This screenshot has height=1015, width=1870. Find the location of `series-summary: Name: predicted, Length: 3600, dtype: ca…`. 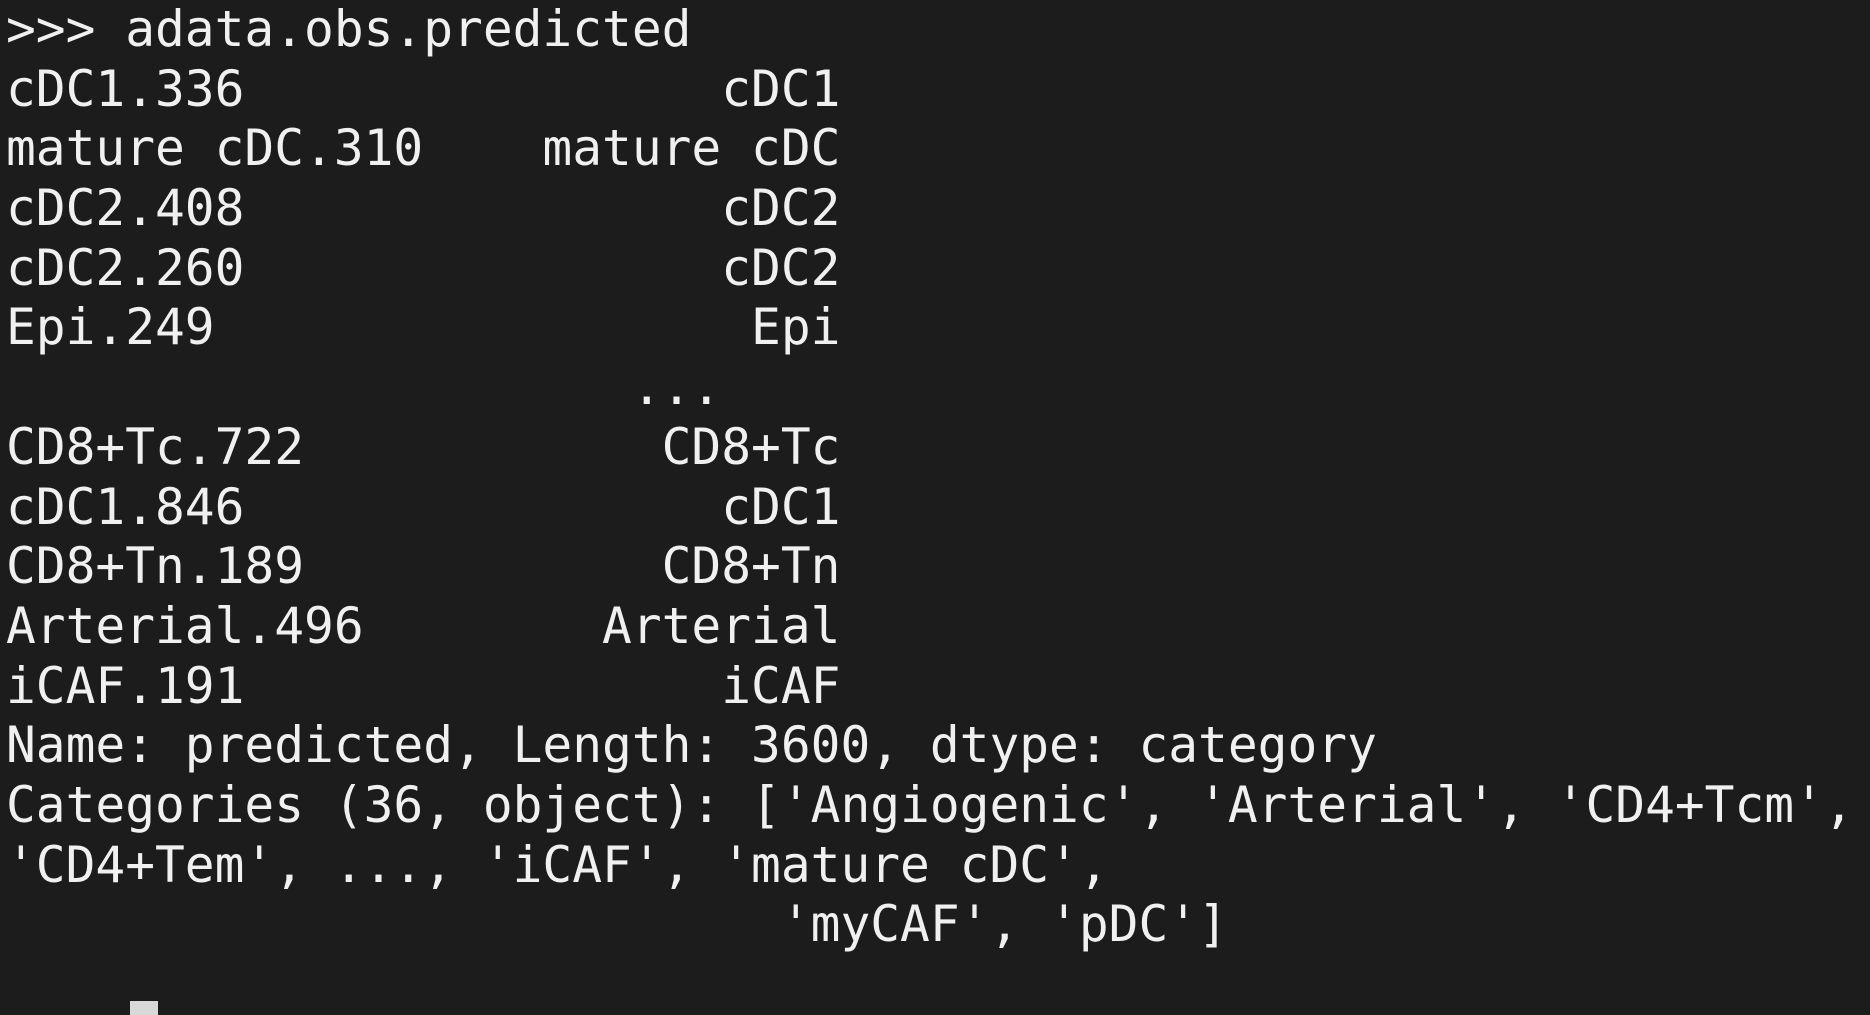

series-summary: Name: predicted, Length: 3600, dtype: ca… is located at coordinates (691, 745).